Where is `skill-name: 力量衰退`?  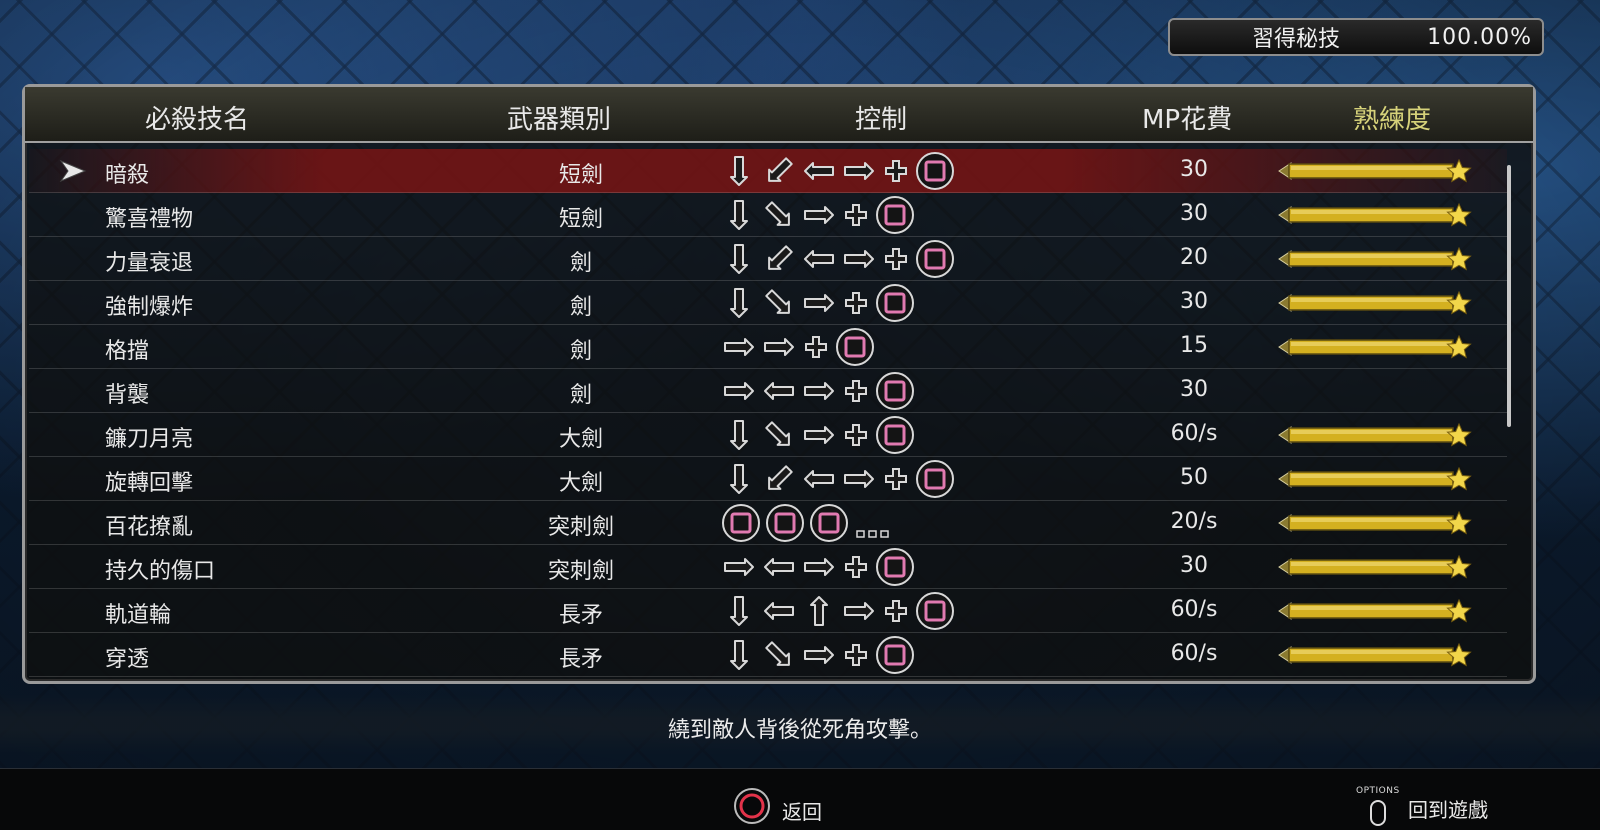
skill-name: 力量衰退 is located at coordinates (149, 263).